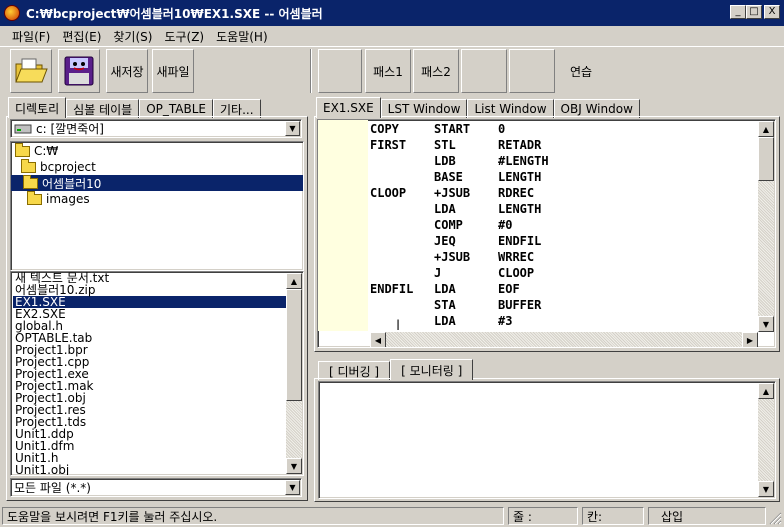 Image resolution: width=784 pixels, height=527 pixels. Describe the element at coordinates (37, 107) in the screenshot. I see `tab-directory: 디렉토리` at that location.